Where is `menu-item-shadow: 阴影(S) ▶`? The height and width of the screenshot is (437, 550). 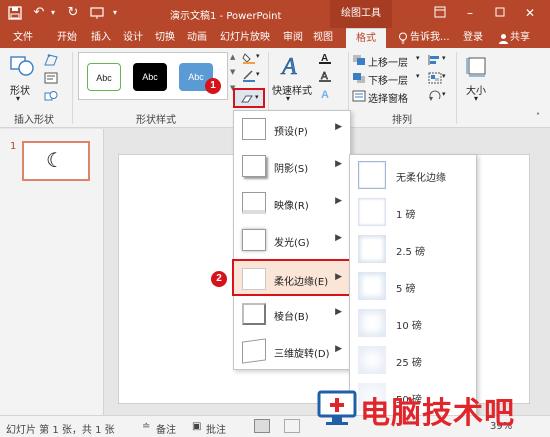
menu-item-shadow: 阴影(S) ▶ is located at coordinates (292, 166).